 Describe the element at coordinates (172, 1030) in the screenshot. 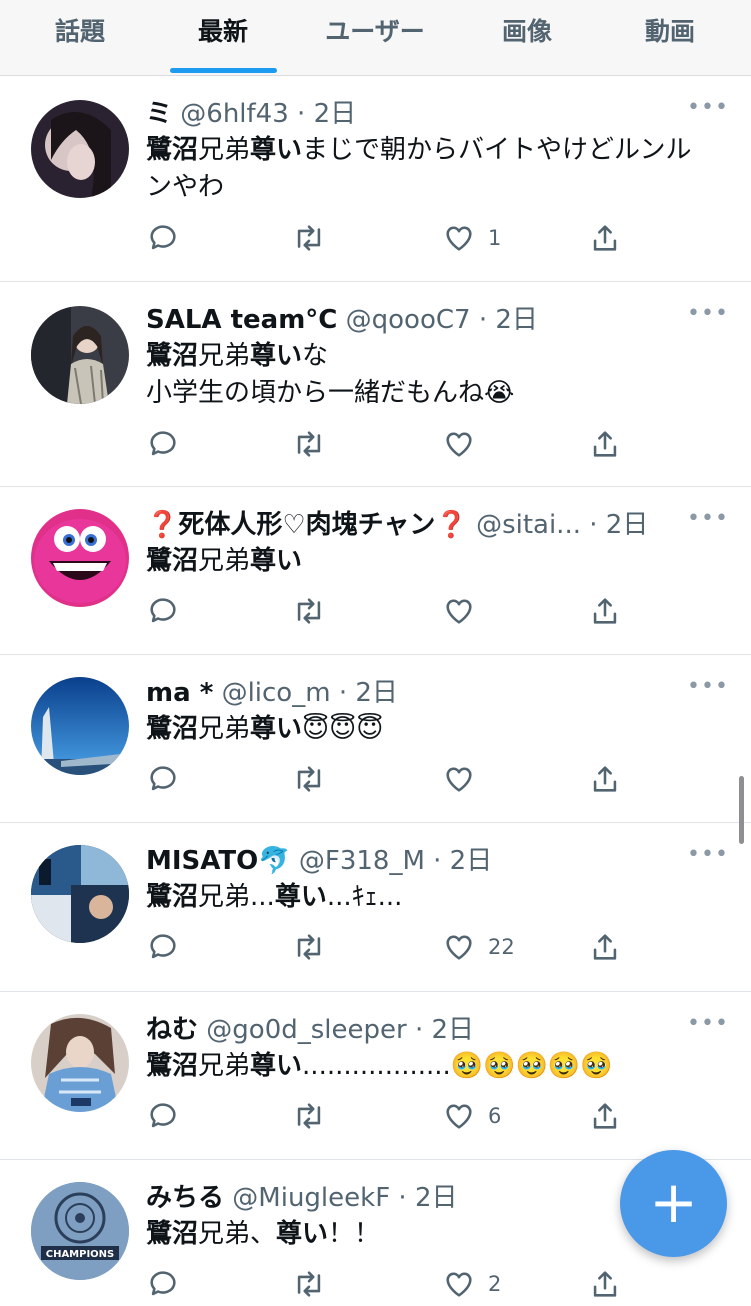

I see `display-name: ねむ` at that location.